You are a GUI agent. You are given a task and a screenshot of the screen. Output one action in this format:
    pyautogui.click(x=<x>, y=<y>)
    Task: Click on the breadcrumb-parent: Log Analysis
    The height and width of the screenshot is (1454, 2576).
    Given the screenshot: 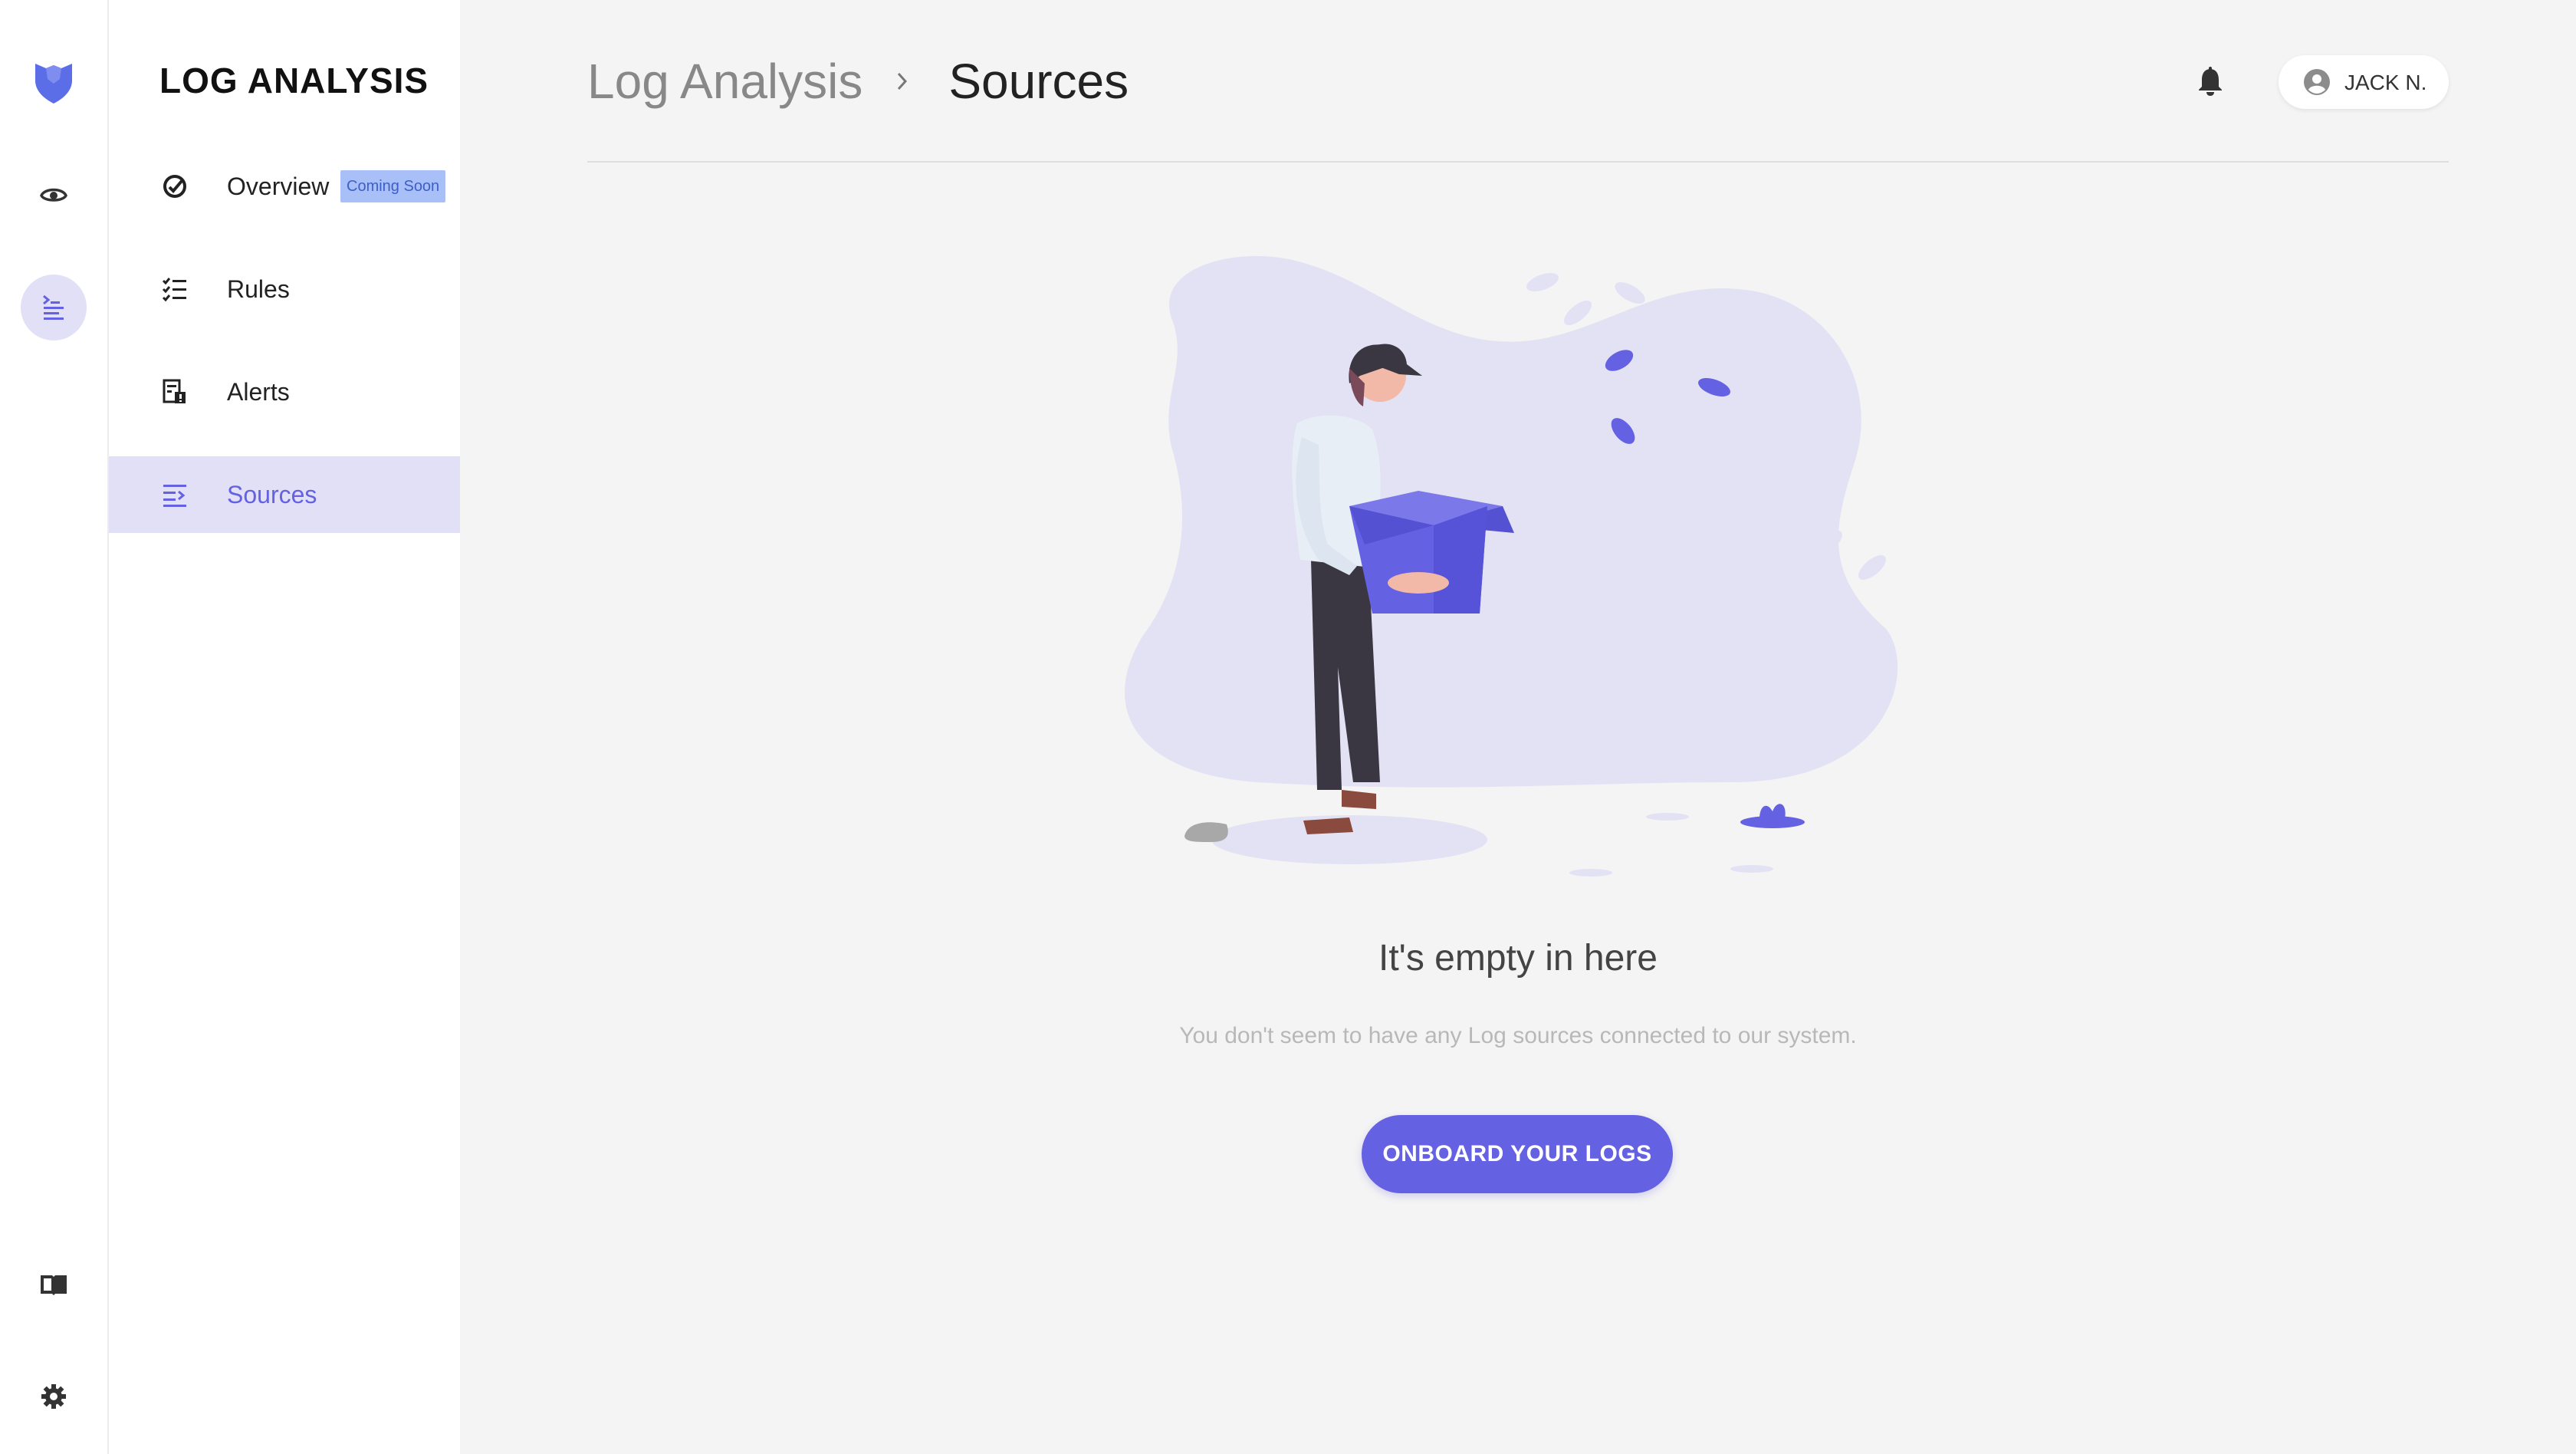 What is the action you would take?
    pyautogui.click(x=725, y=81)
    